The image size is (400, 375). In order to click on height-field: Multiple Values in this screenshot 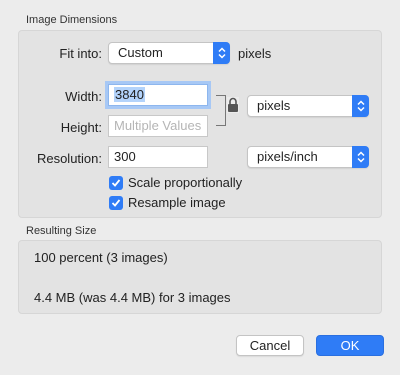, I will do `click(158, 126)`.